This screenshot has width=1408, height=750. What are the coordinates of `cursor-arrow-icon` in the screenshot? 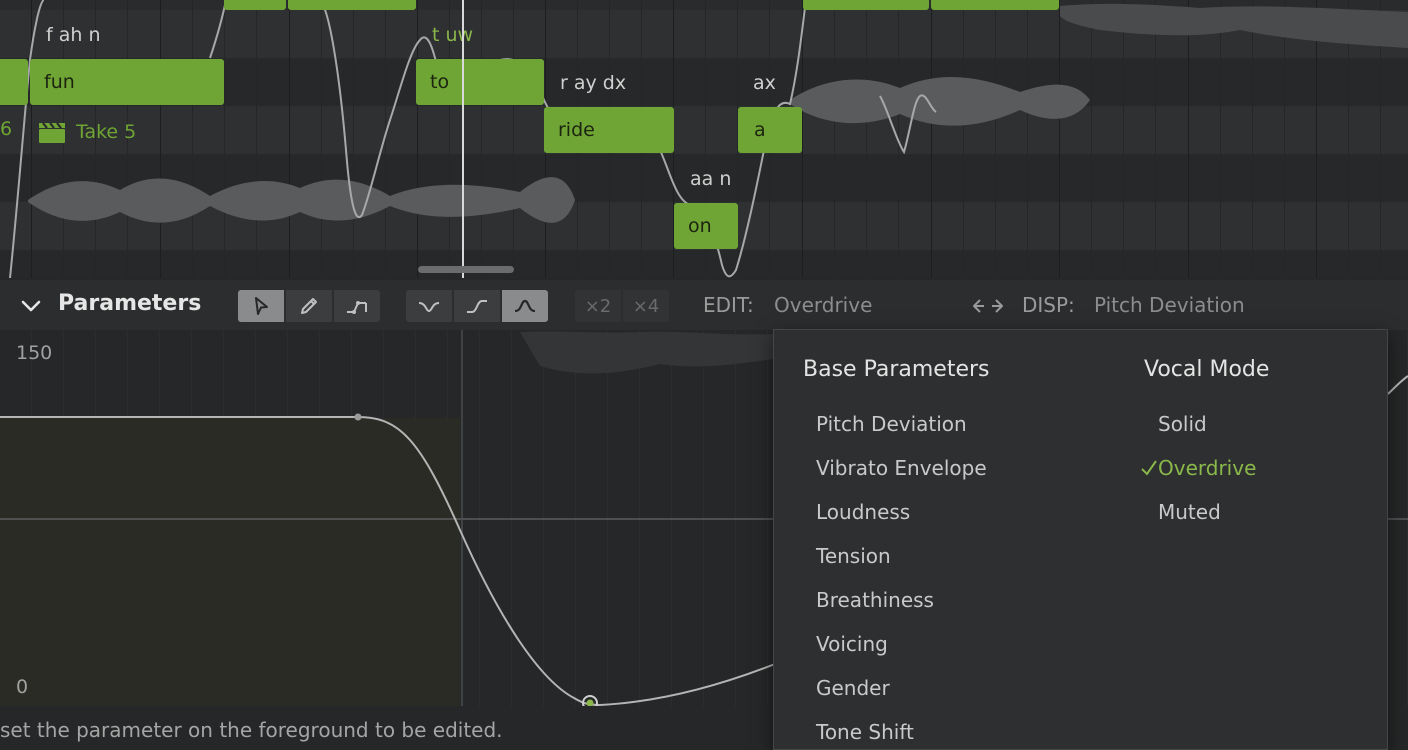 It's located at (261, 306).